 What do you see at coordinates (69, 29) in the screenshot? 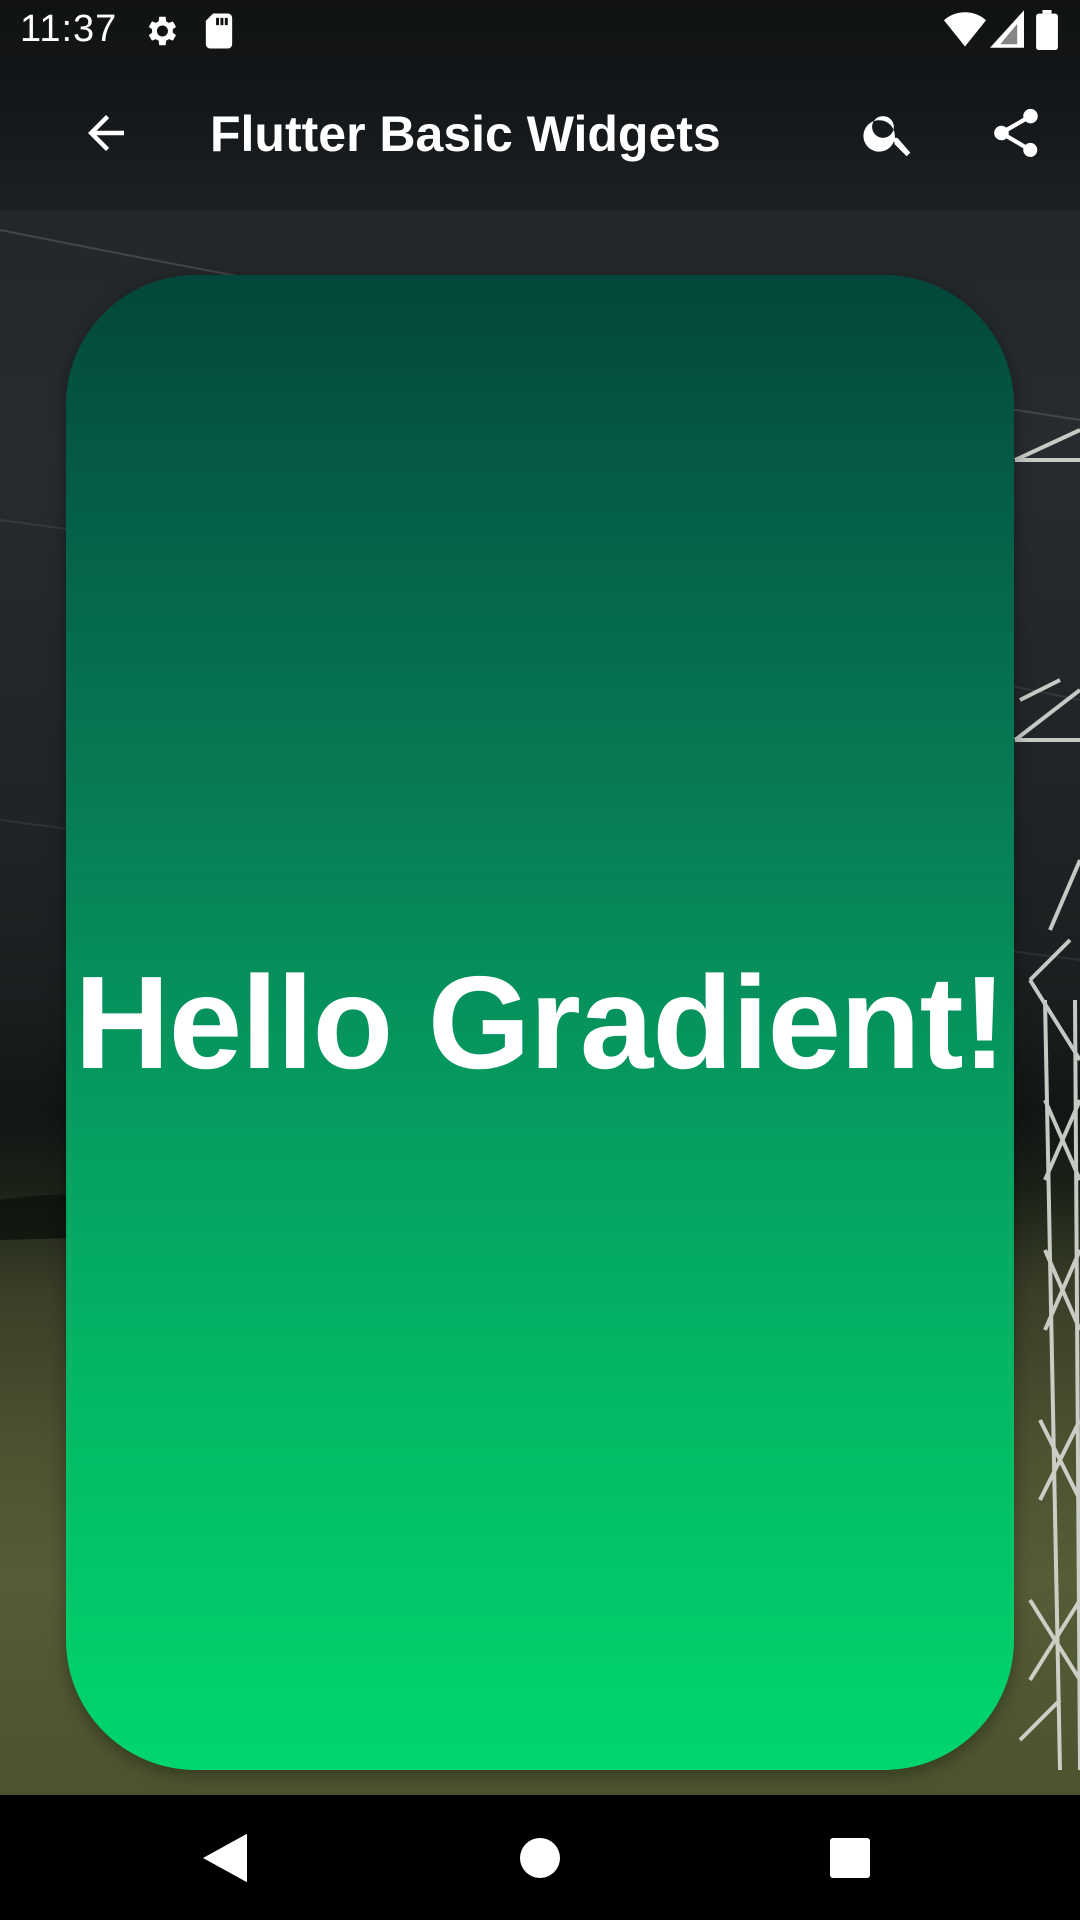
I see `status-time: 11:37` at bounding box center [69, 29].